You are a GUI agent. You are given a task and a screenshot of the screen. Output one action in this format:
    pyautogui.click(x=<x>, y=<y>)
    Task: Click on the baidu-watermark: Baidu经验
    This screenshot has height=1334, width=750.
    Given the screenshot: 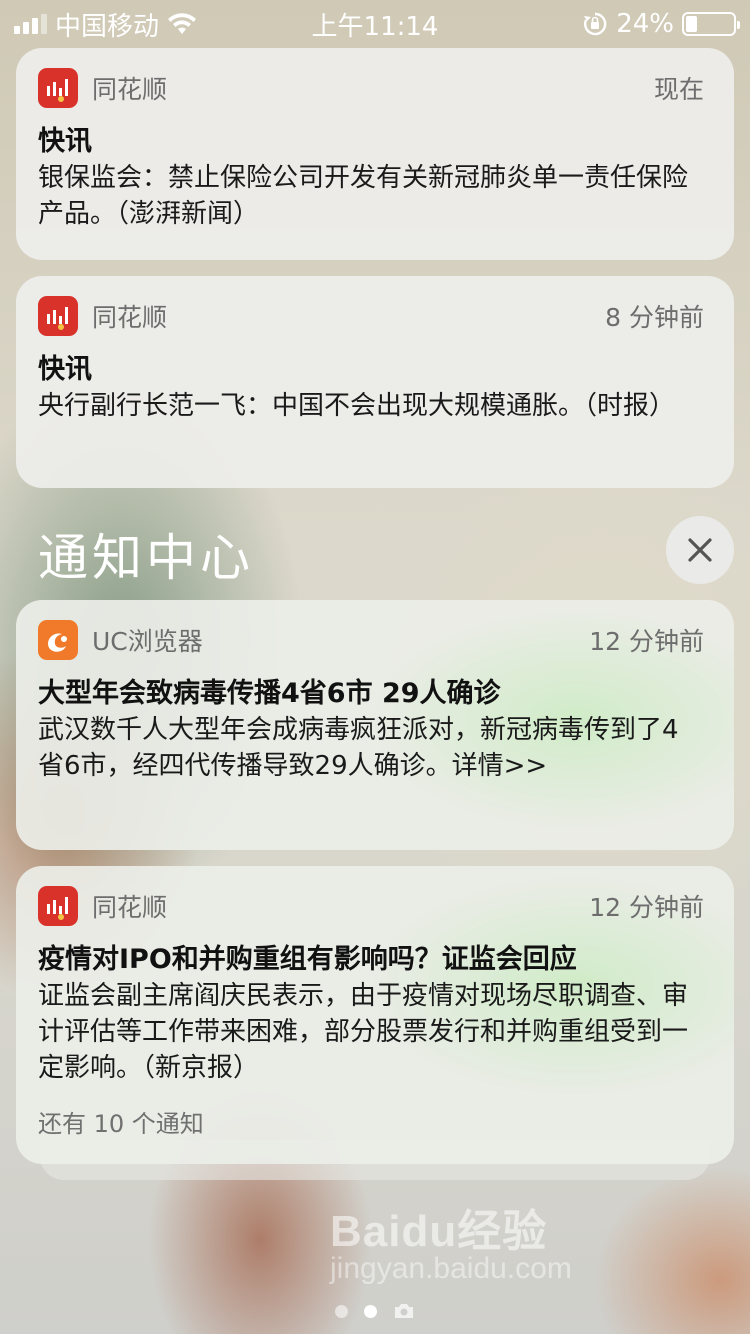 What is the action you would take?
    pyautogui.click(x=439, y=1231)
    